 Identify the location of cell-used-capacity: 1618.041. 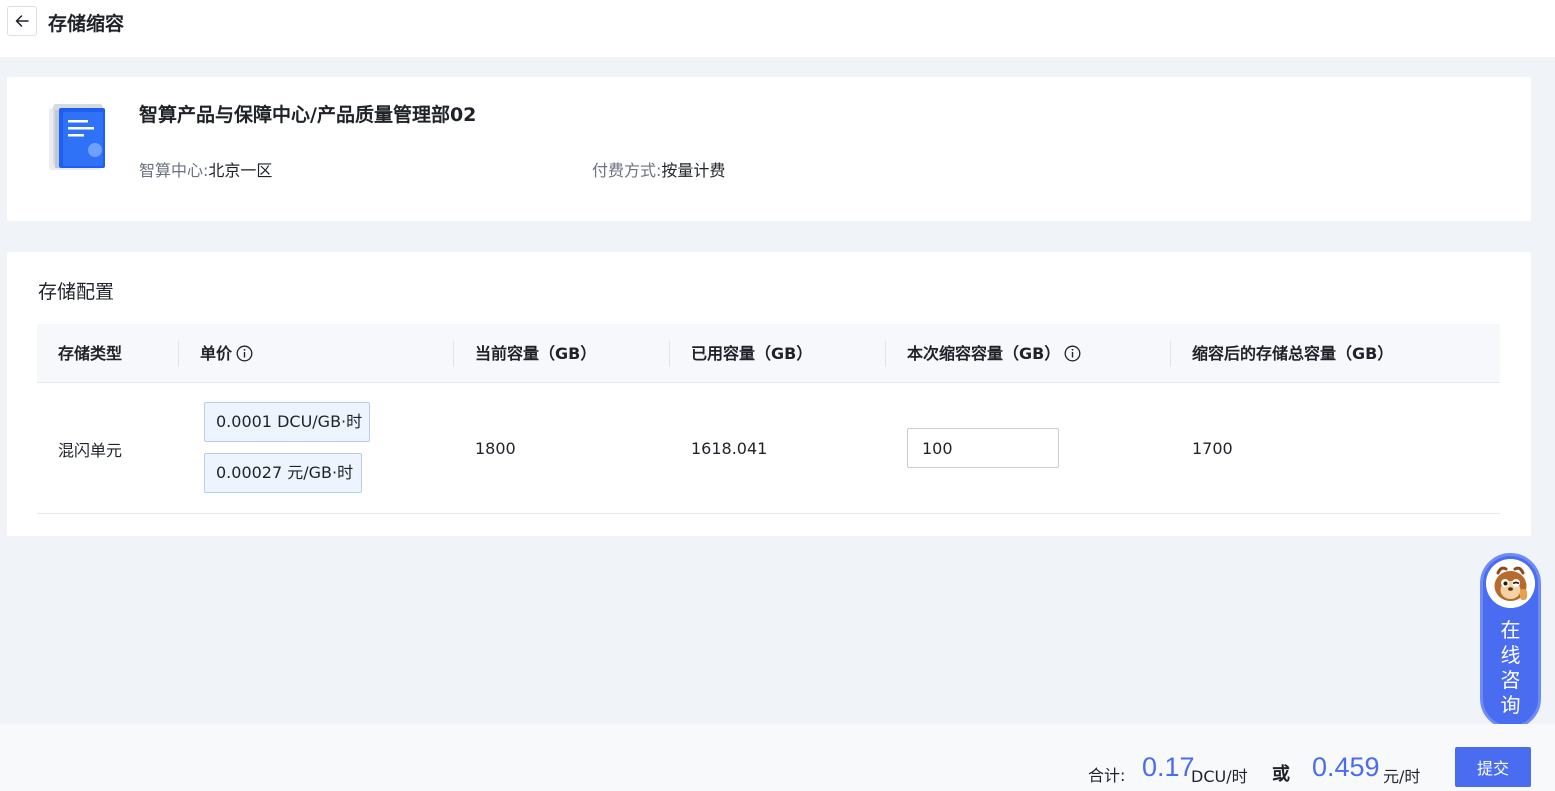
(729, 448).